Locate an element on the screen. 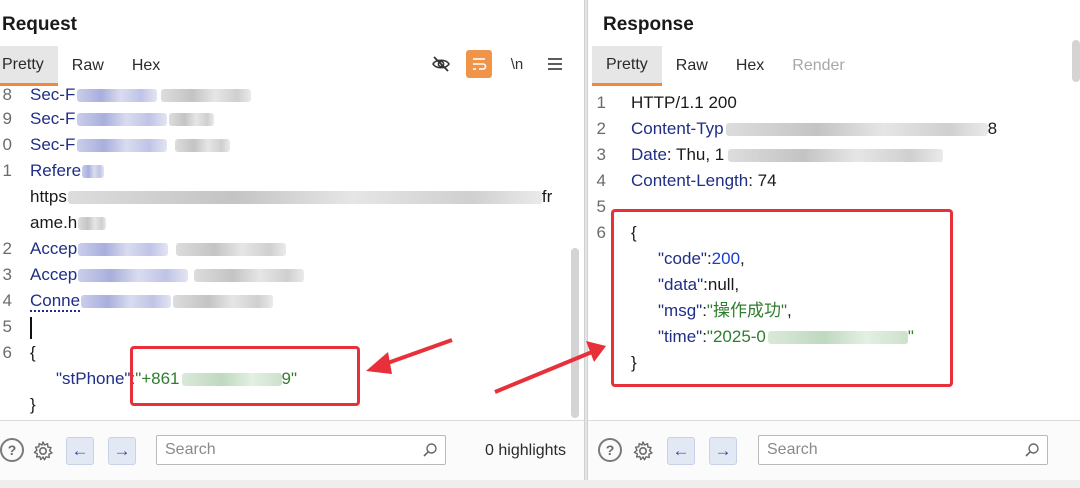 The width and height of the screenshot is (1080, 488). arrow-to-request-value is located at coordinates (409, 356).